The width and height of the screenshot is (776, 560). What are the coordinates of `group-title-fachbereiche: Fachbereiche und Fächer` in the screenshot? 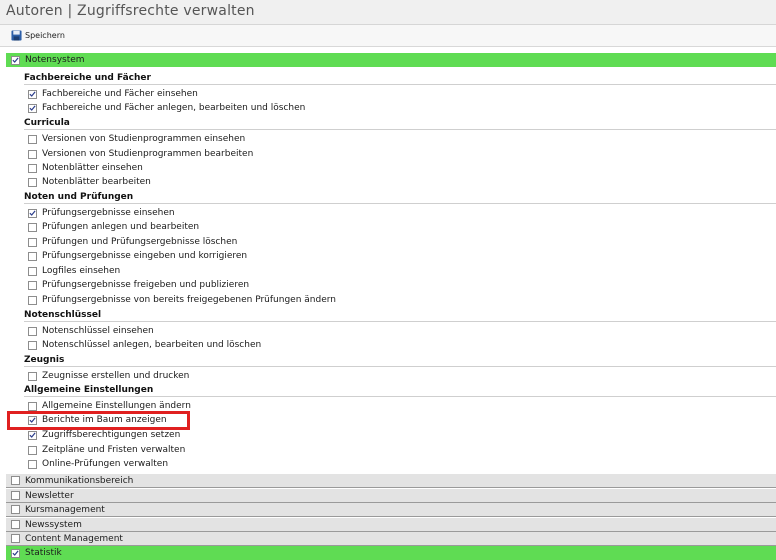 It's located at (400, 78).